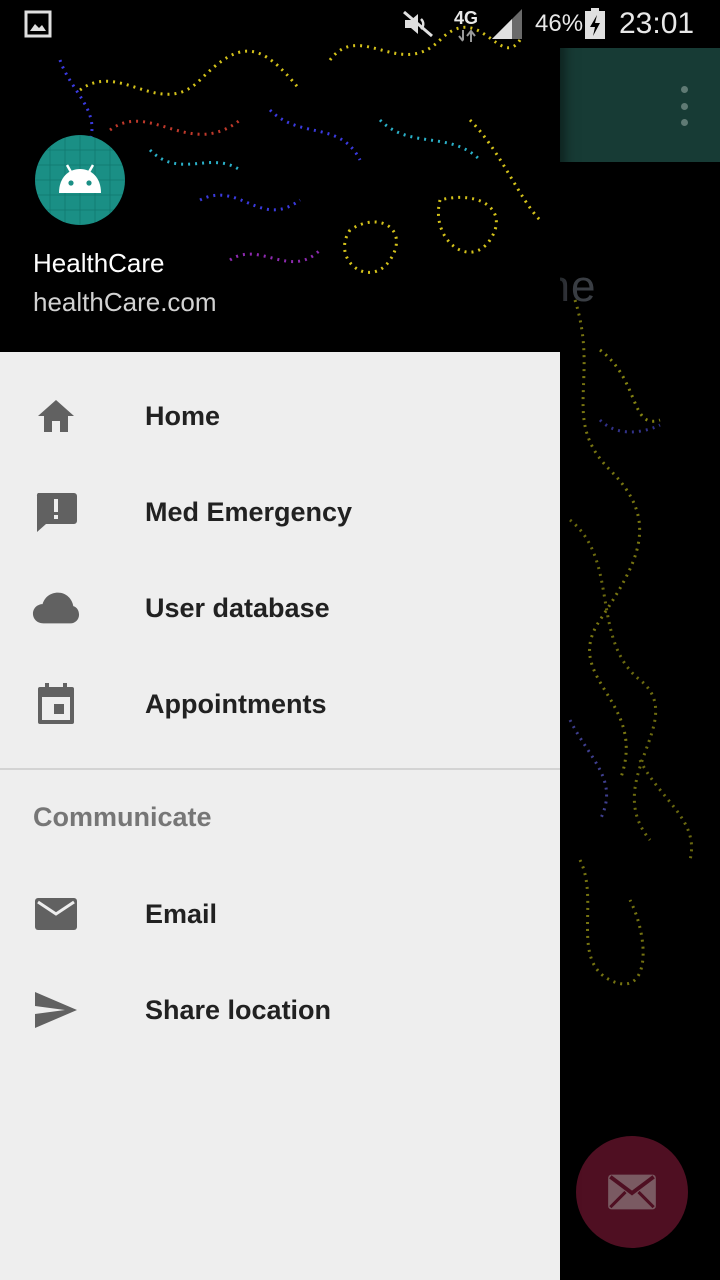 The image size is (720, 1280). Describe the element at coordinates (237, 607) in the screenshot. I see `nav-item-label: User database` at that location.